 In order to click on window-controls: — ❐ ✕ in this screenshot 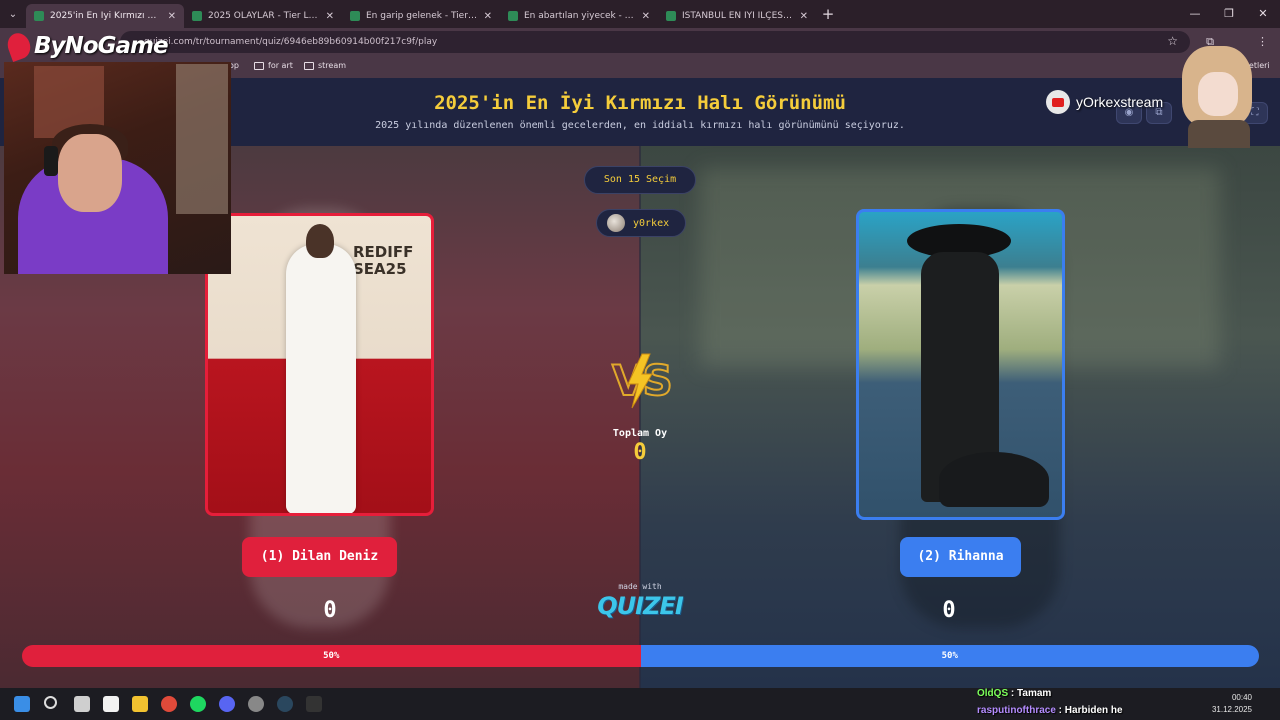, I will do `click(1229, 14)`.